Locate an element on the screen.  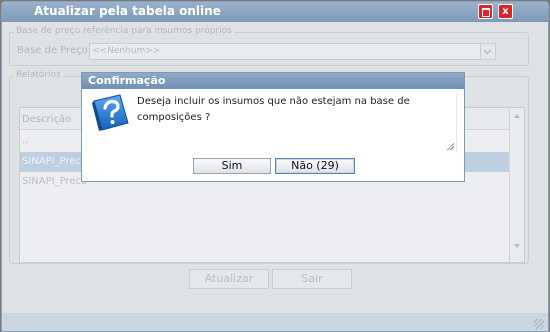
maximize-button is located at coordinates (485, 11).